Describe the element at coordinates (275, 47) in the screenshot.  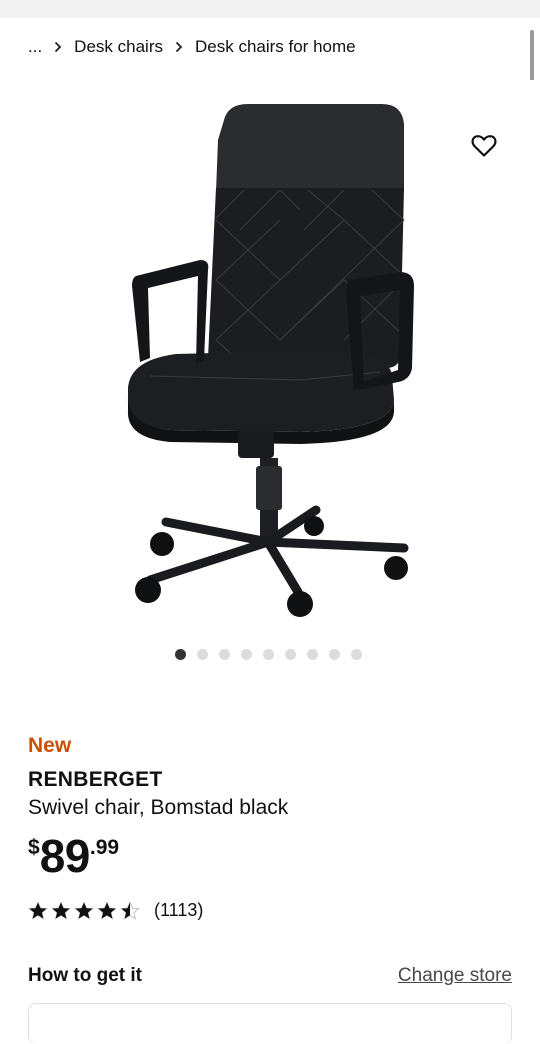
I see `breadcrumb-desk-chairs-for-home: Desk chairs for home` at that location.